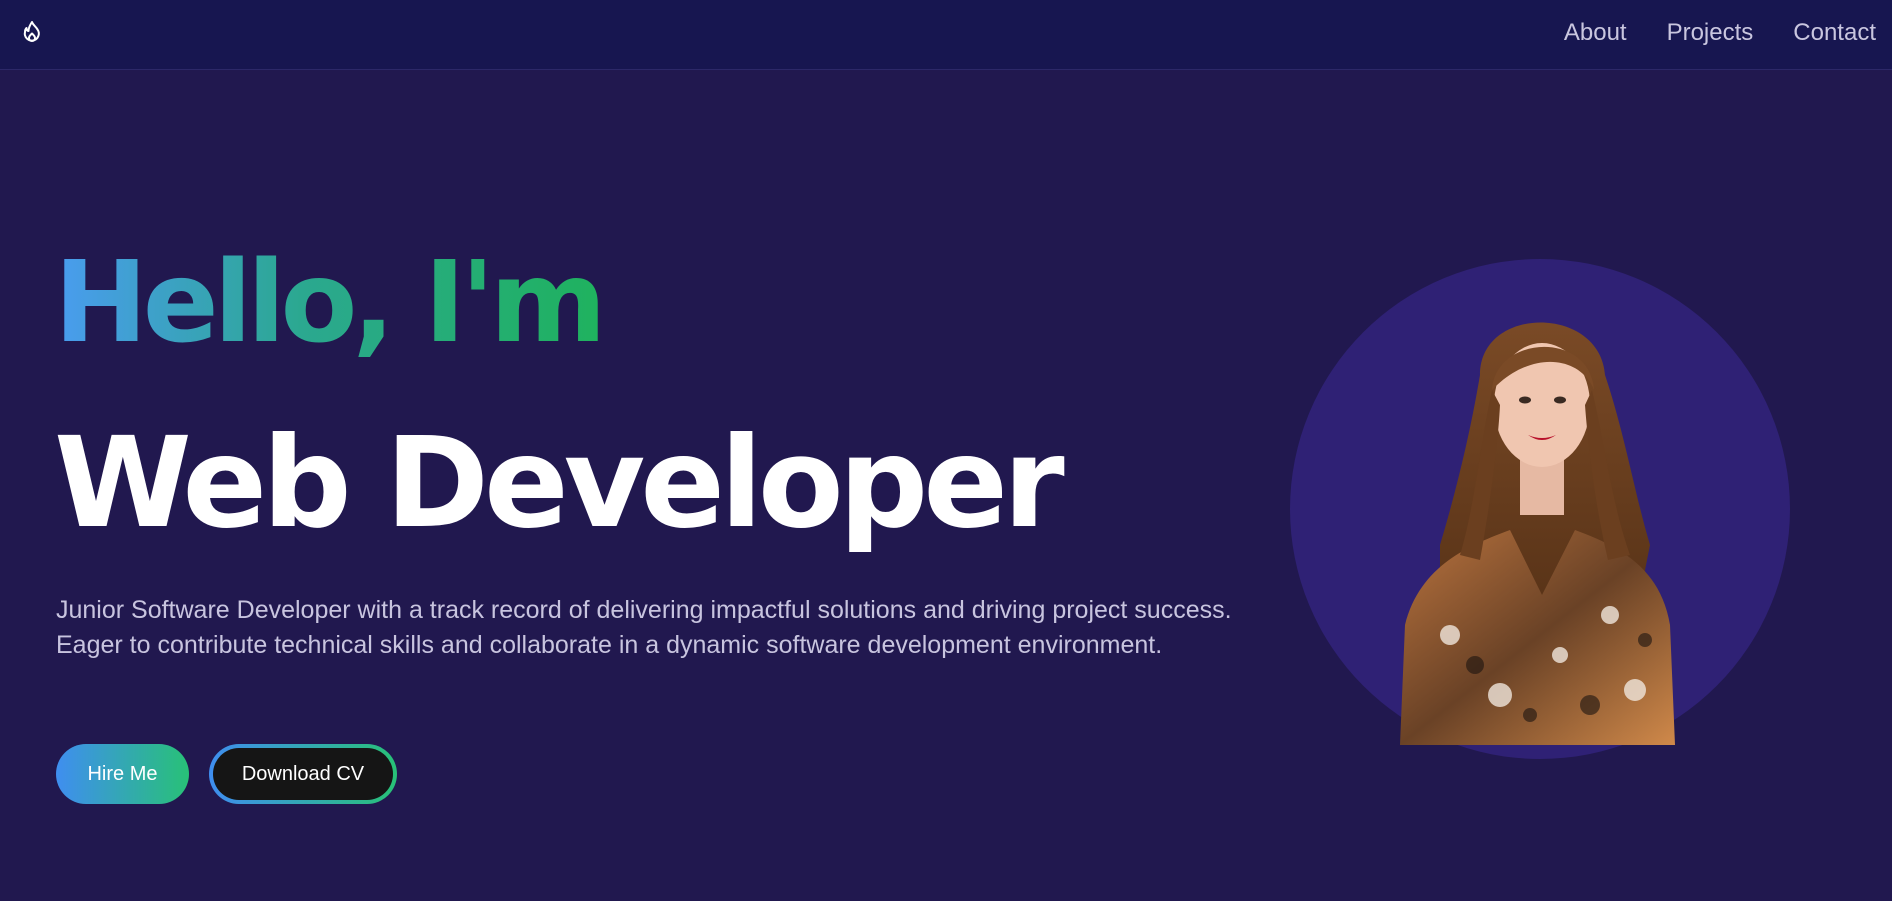  I want to click on profile-photo, so click(1537, 533).